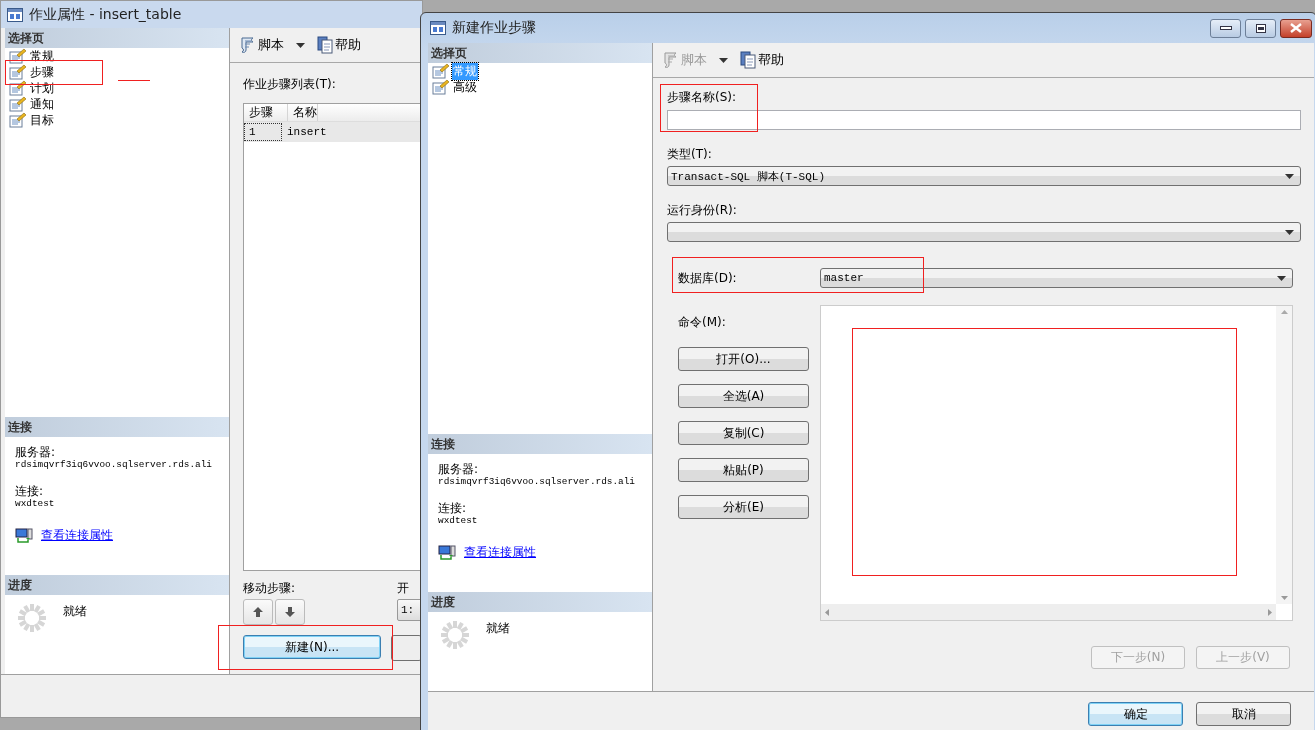 The height and width of the screenshot is (730, 1315). What do you see at coordinates (743, 396) in the screenshot?
I see `command-button: 全选(A)` at bounding box center [743, 396].